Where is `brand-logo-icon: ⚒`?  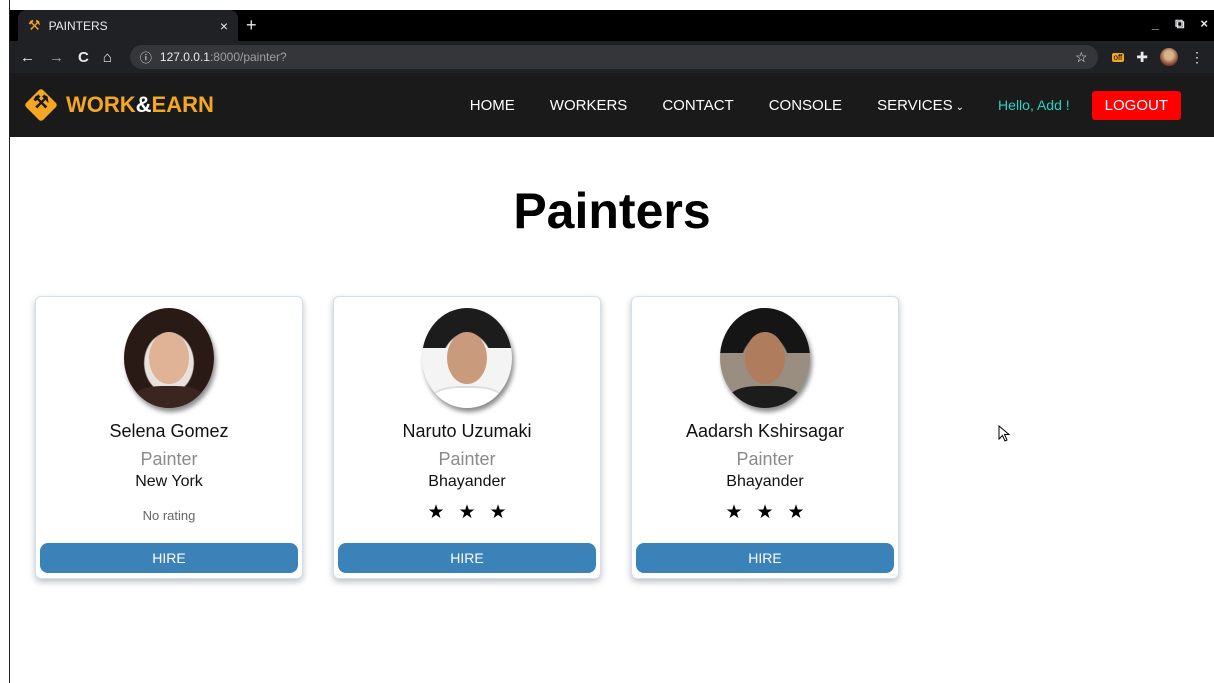
brand-logo-icon: ⚒ is located at coordinates (41, 105).